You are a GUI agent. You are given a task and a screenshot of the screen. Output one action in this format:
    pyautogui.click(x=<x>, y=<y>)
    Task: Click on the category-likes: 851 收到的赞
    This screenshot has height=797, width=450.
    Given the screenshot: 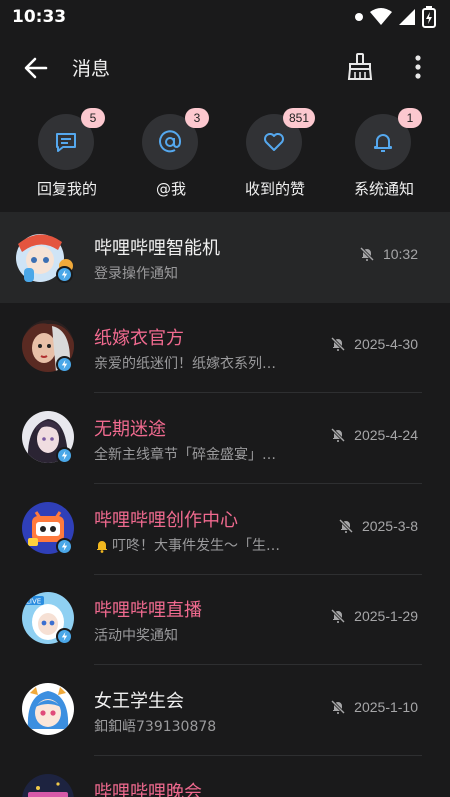 What is the action you would take?
    pyautogui.click(x=275, y=156)
    